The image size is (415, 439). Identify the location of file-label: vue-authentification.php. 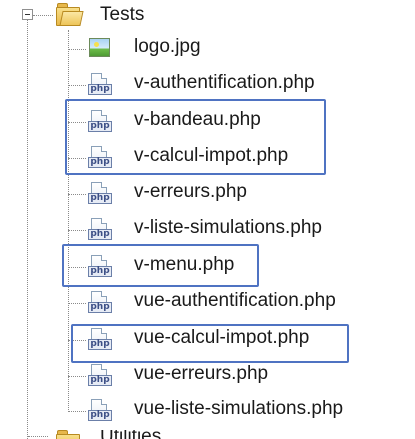
(235, 300).